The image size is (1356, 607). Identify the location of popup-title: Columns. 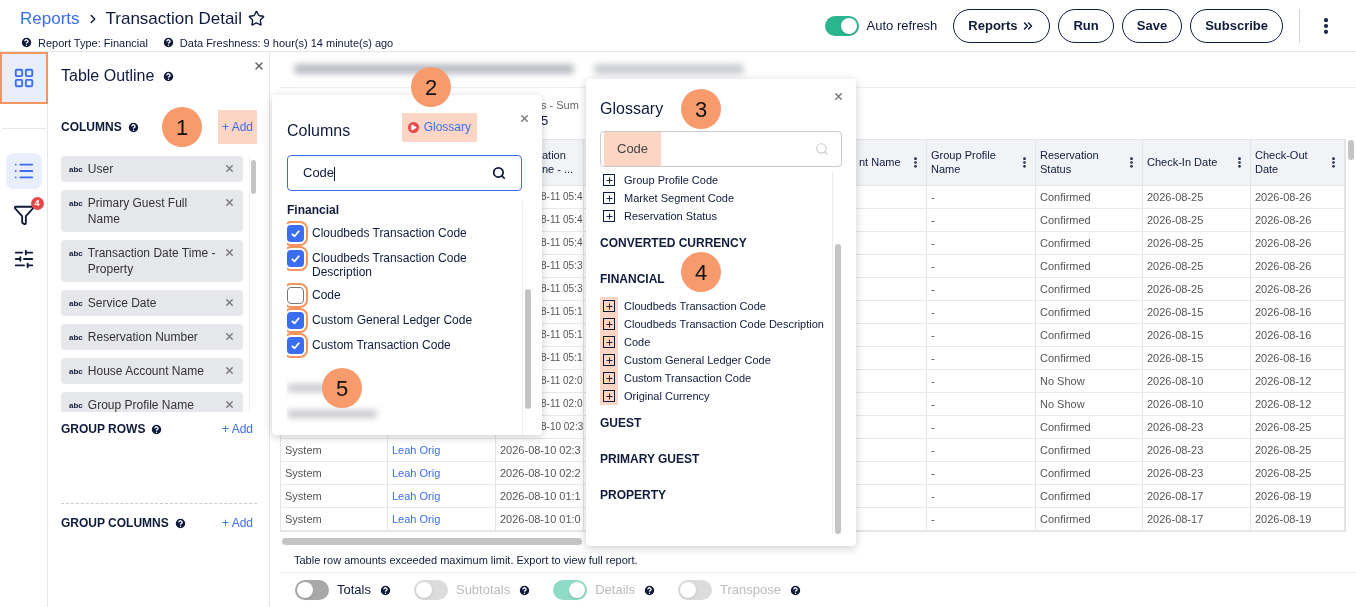
(319, 131).